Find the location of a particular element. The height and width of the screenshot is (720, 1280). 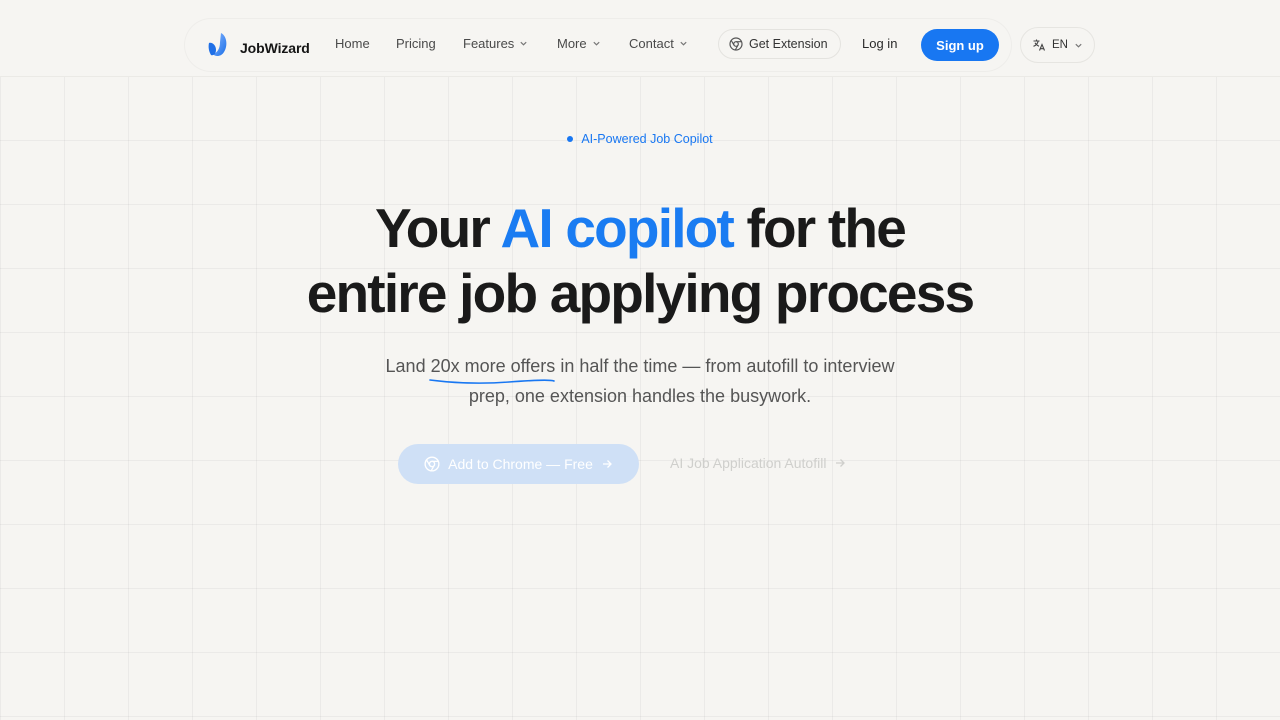

nav-pricing-label: Pricing is located at coordinates (416, 43).